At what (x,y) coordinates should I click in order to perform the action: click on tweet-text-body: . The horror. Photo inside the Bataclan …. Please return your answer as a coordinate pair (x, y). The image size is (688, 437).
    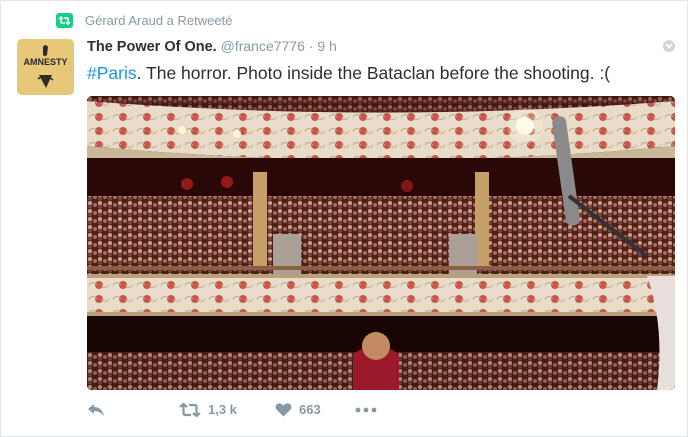
    Looking at the image, I should click on (373, 73).